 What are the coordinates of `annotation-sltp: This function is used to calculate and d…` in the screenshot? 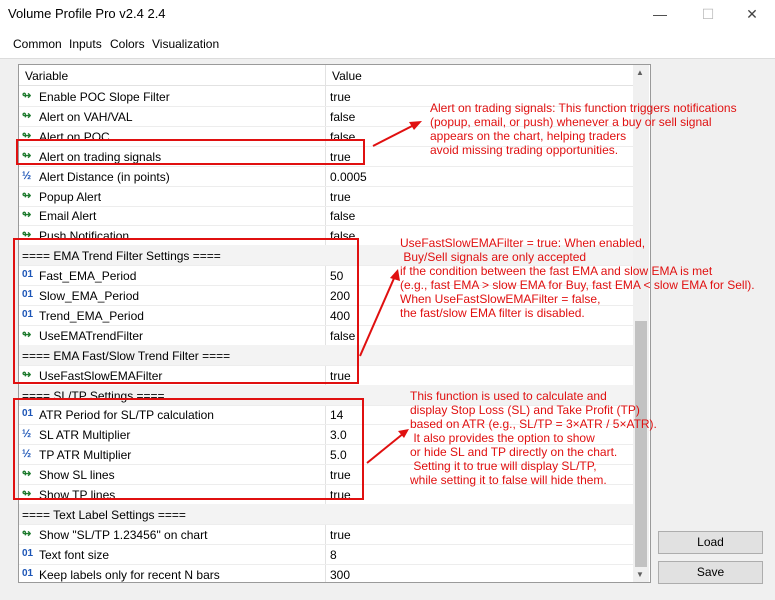 It's located at (533, 438).